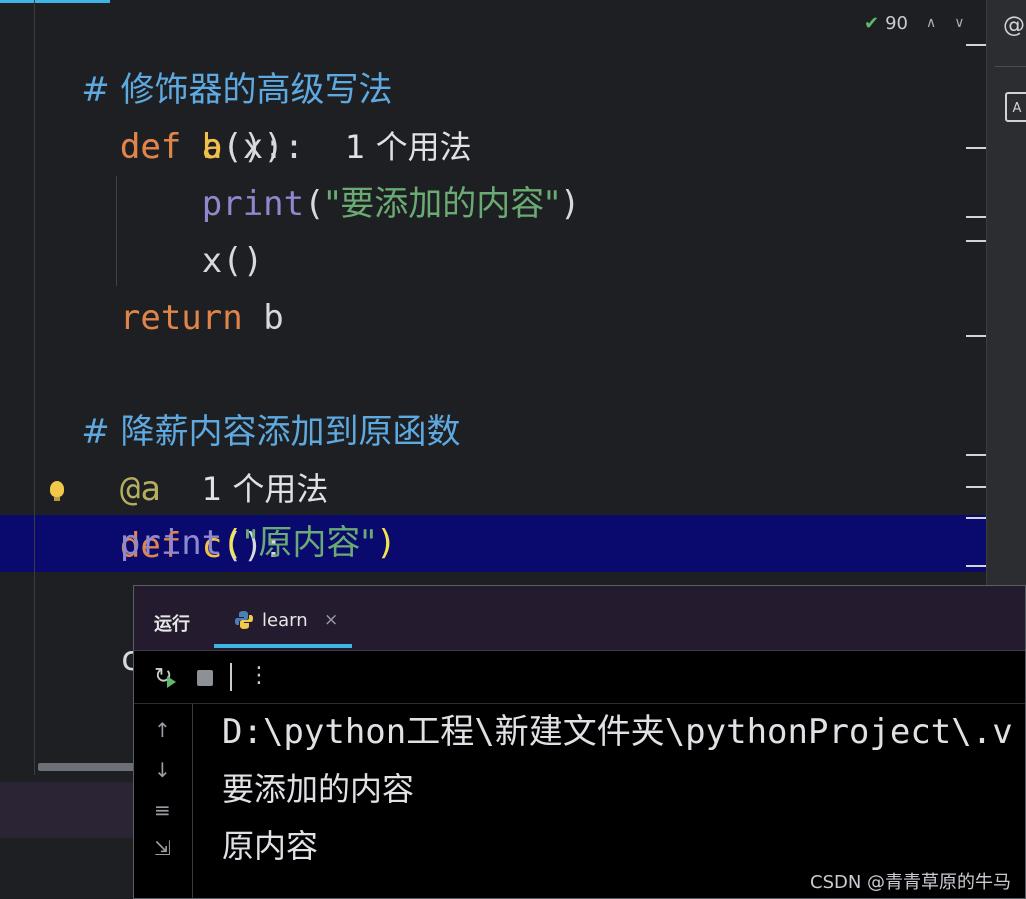 Image resolution: width=1026 pixels, height=899 pixels. I want to click on rerun-icon: ↻, so click(166, 677).